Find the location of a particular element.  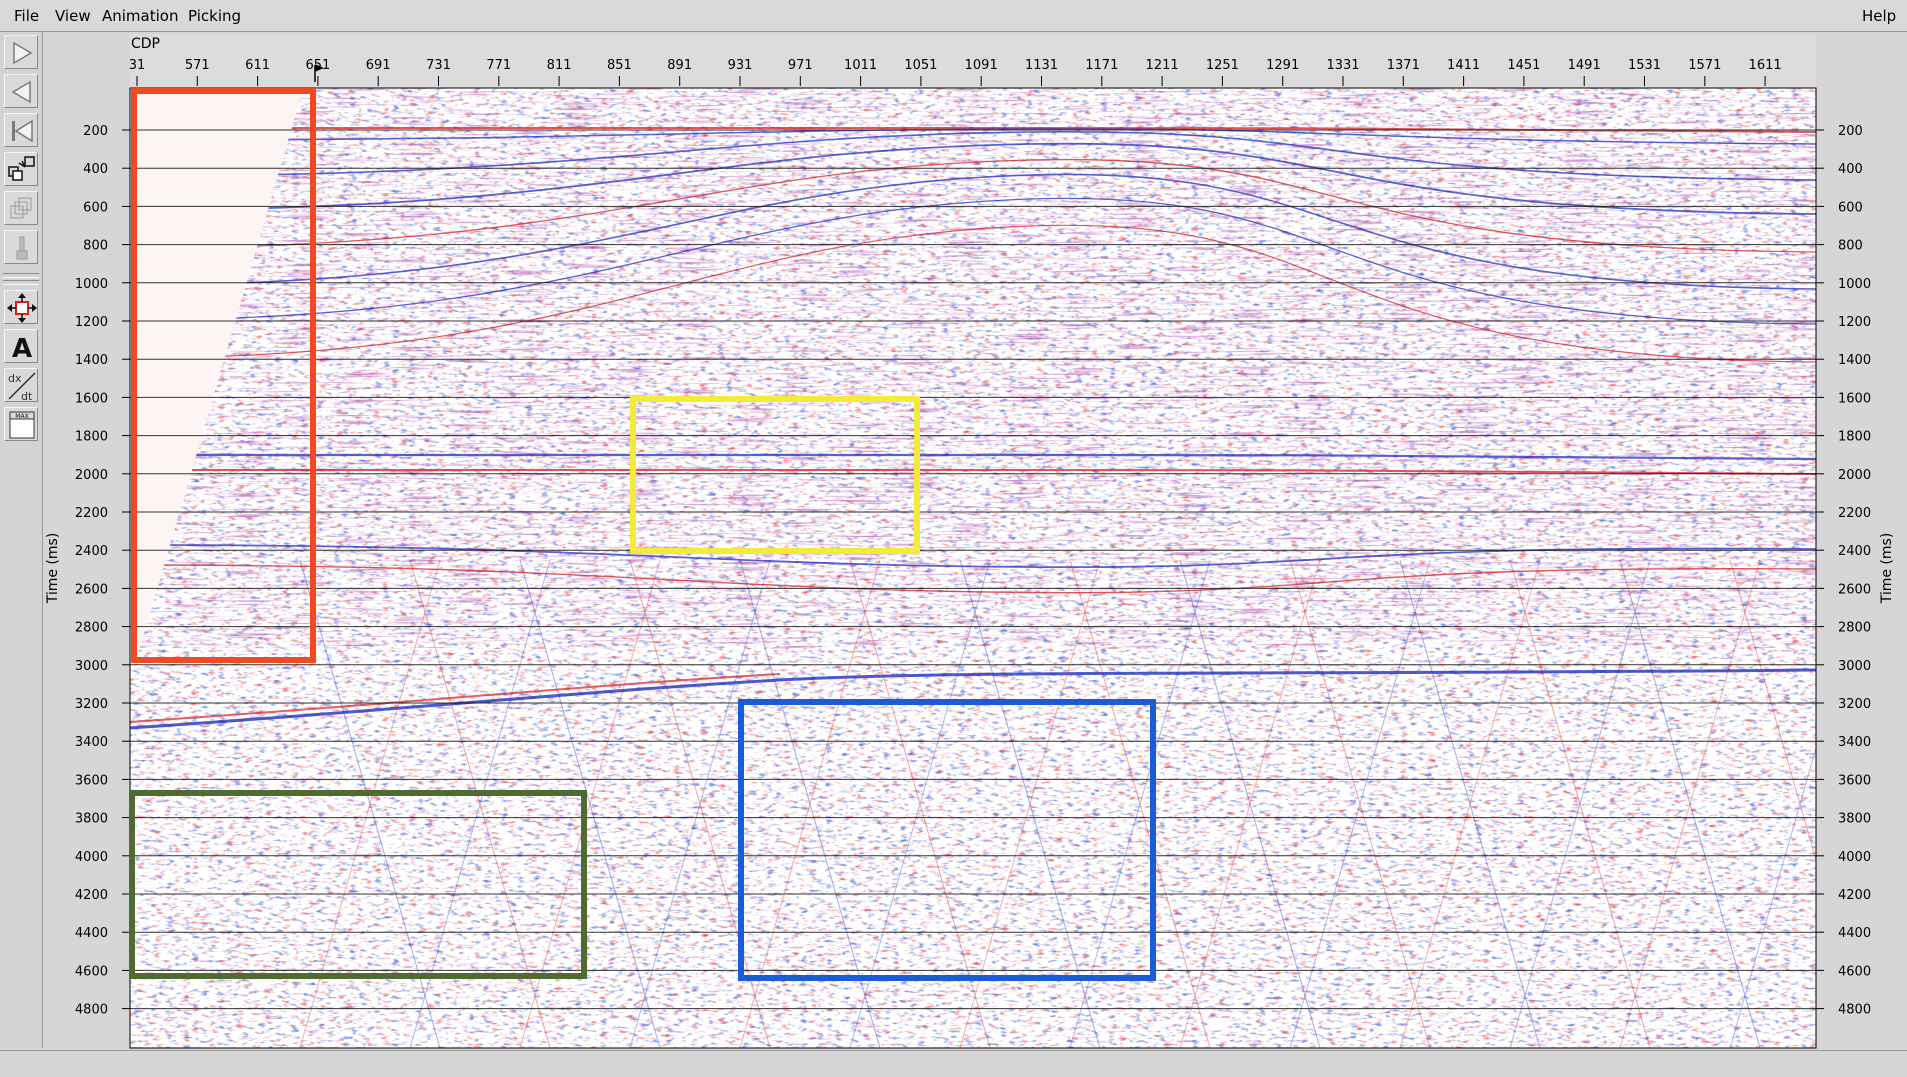

time-axis-title-left: Time (ms) is located at coordinates (53, 569).